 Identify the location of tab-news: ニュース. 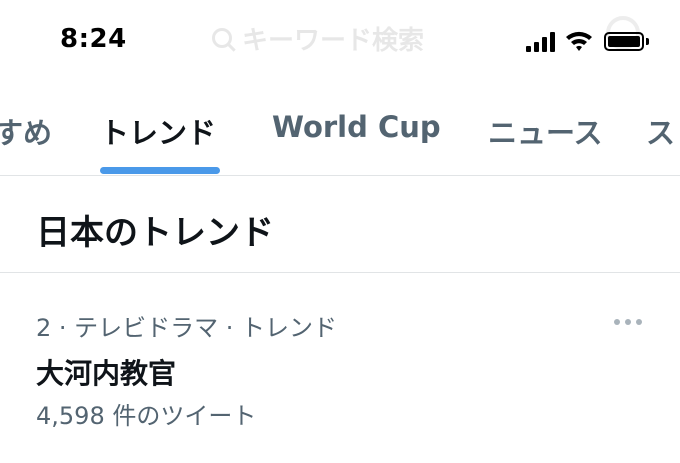
(545, 131).